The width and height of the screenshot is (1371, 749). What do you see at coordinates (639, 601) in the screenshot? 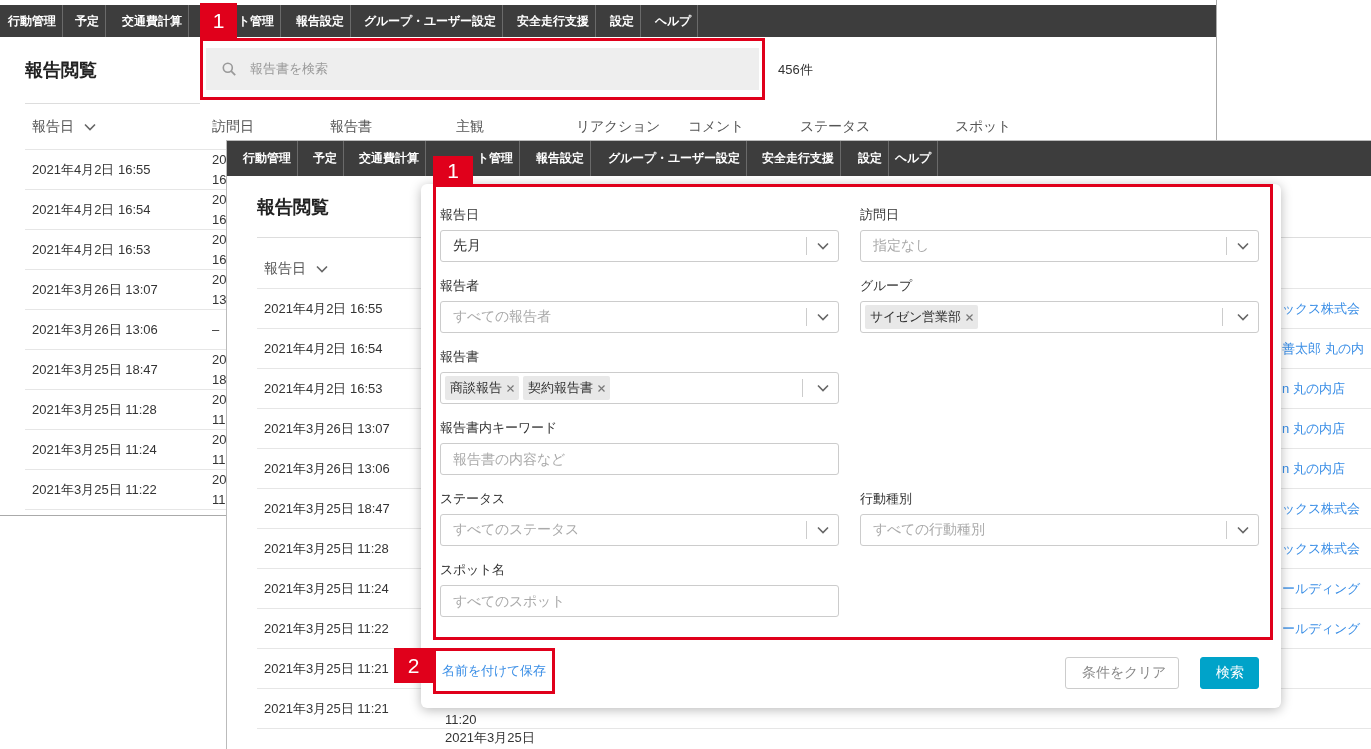
I see `text-field: すべてのスポット` at bounding box center [639, 601].